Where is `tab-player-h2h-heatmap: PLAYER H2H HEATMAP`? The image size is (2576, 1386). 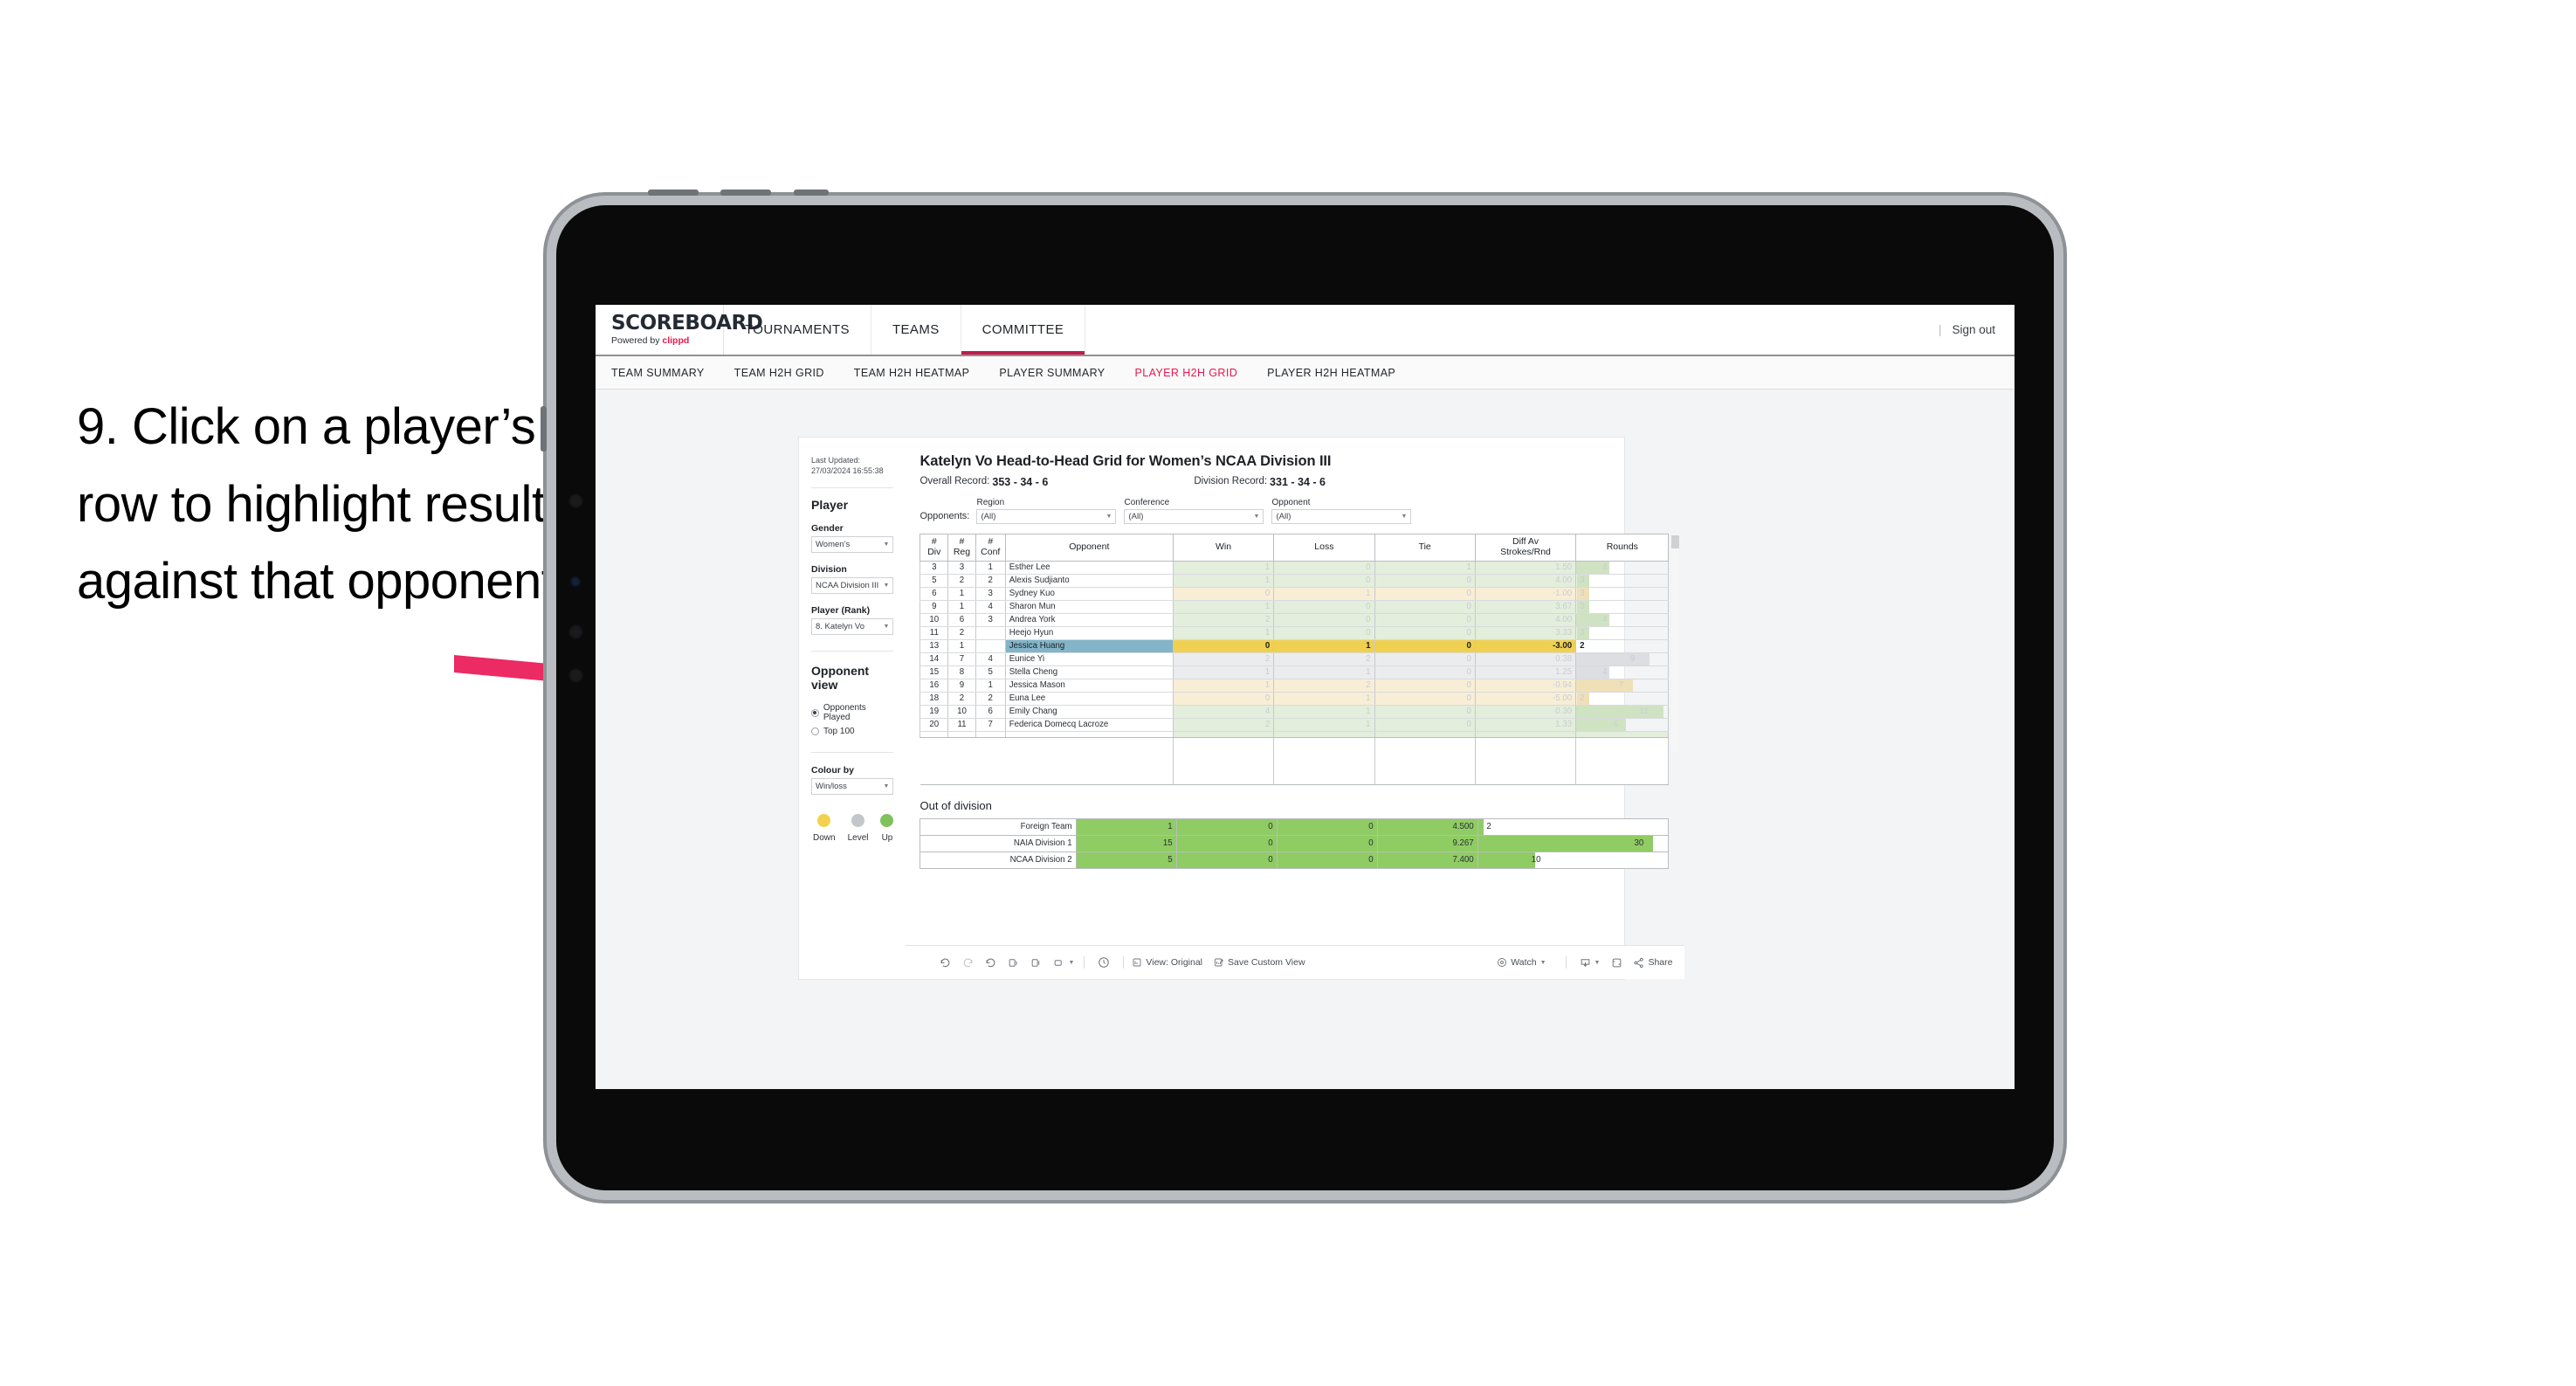
tab-player-h2h-heatmap: PLAYER H2H HEATMAP is located at coordinates (1341, 373).